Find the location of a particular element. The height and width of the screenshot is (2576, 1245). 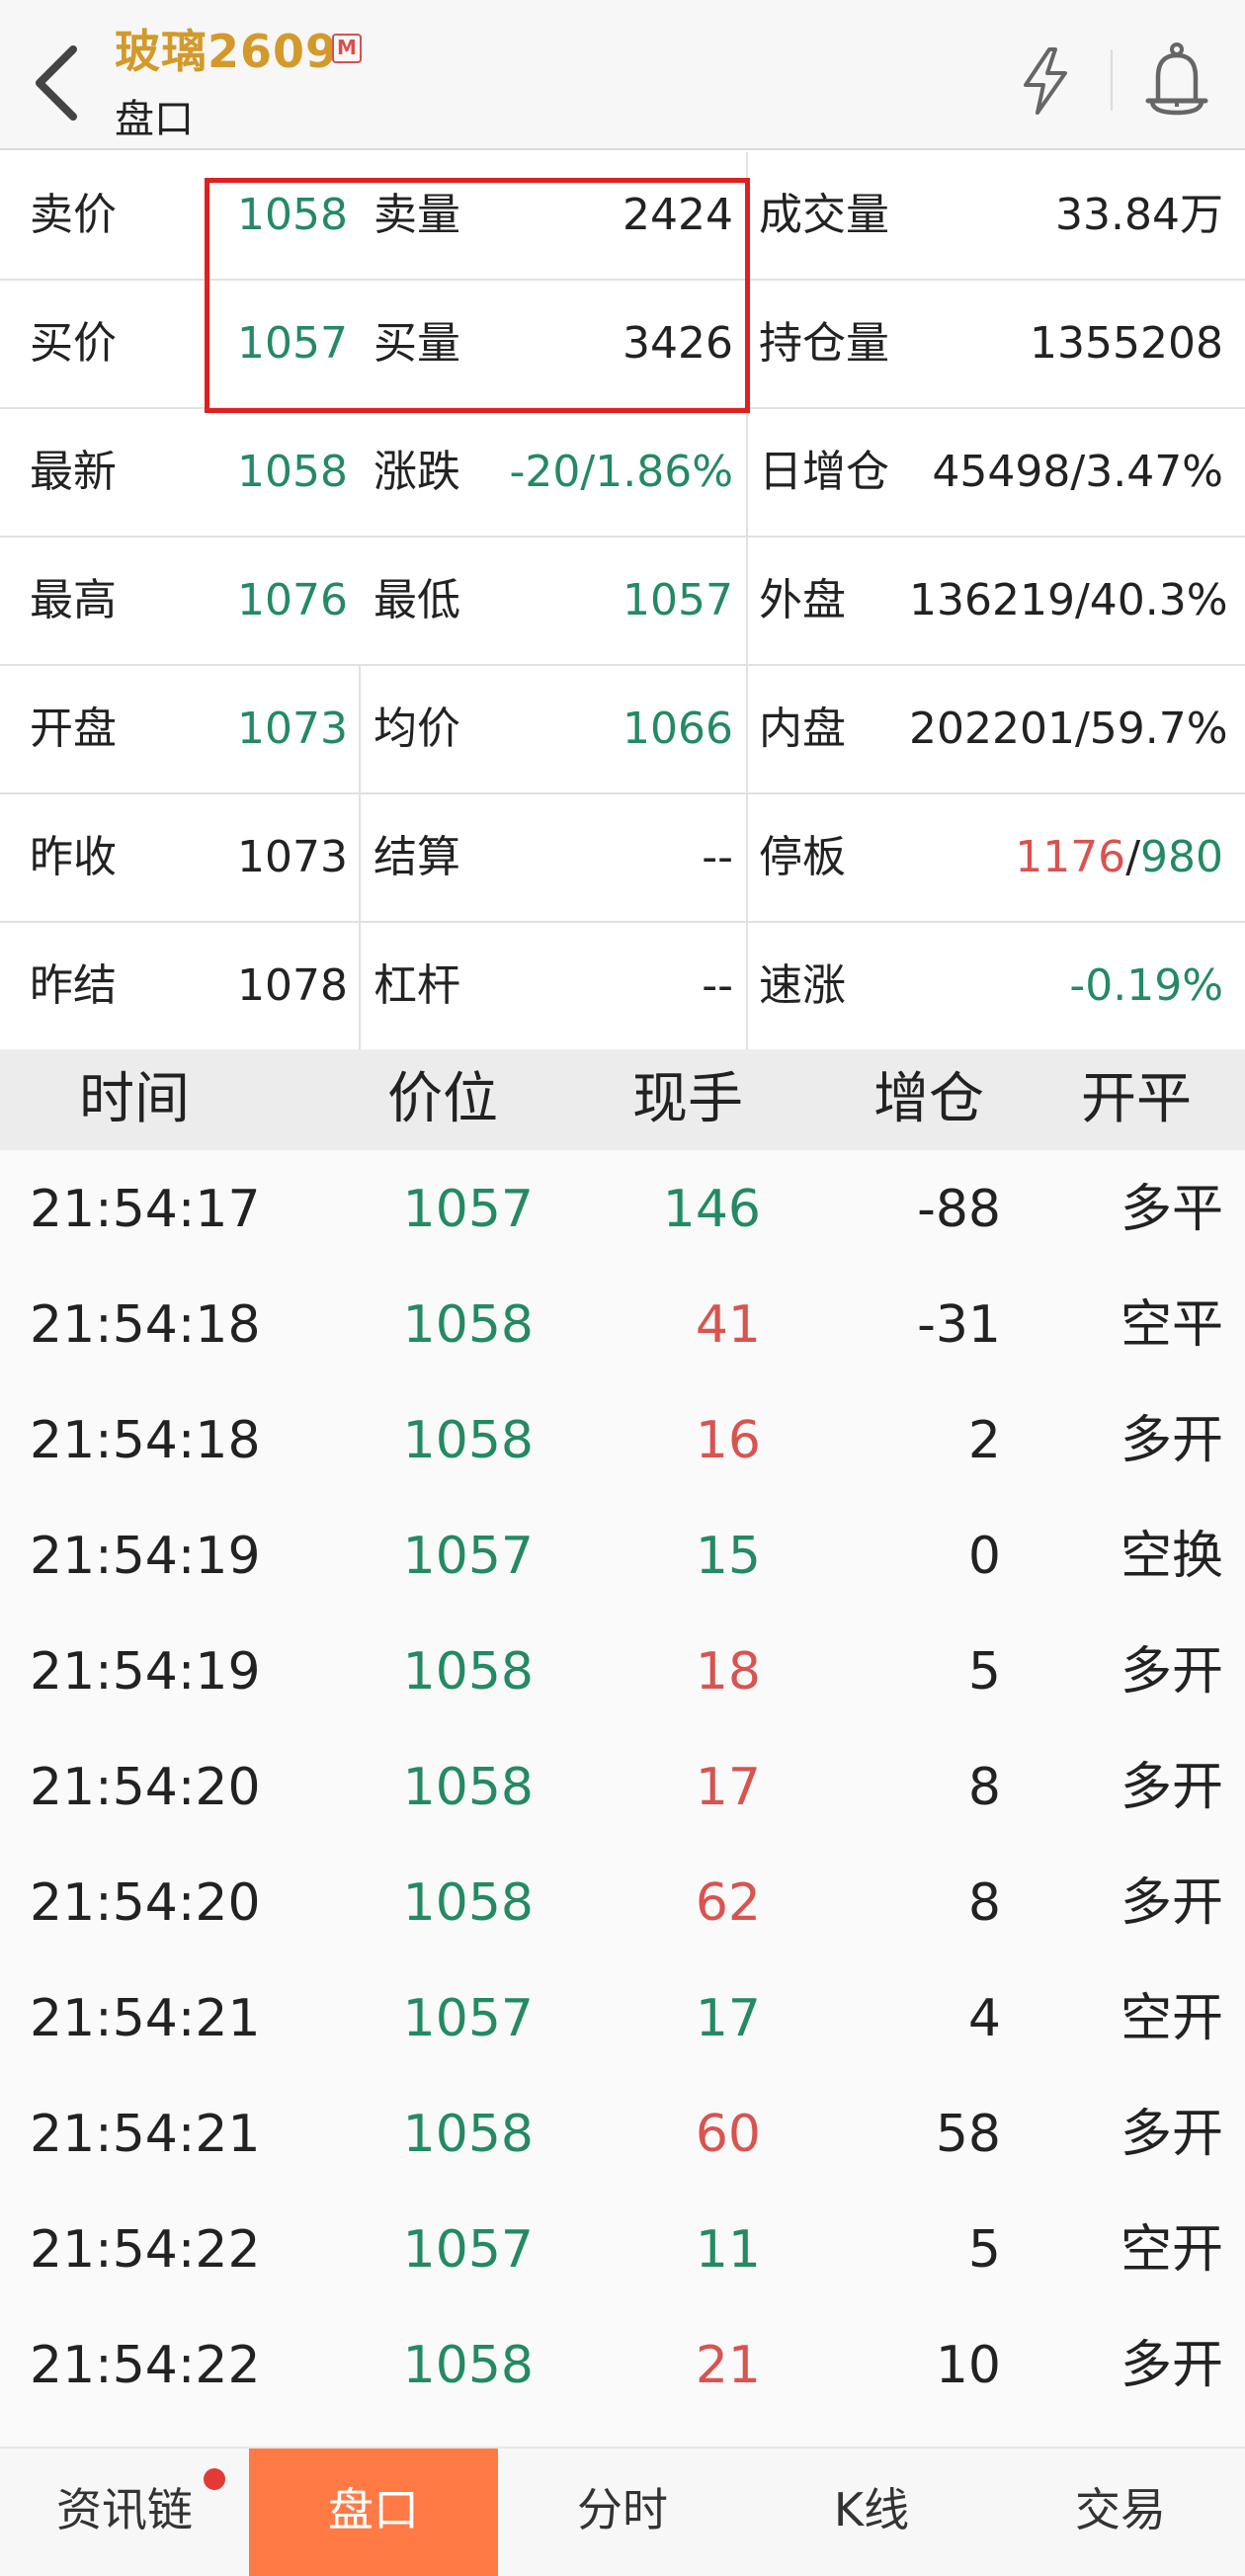

limit-value: 1176/980 is located at coordinates (1076, 857).